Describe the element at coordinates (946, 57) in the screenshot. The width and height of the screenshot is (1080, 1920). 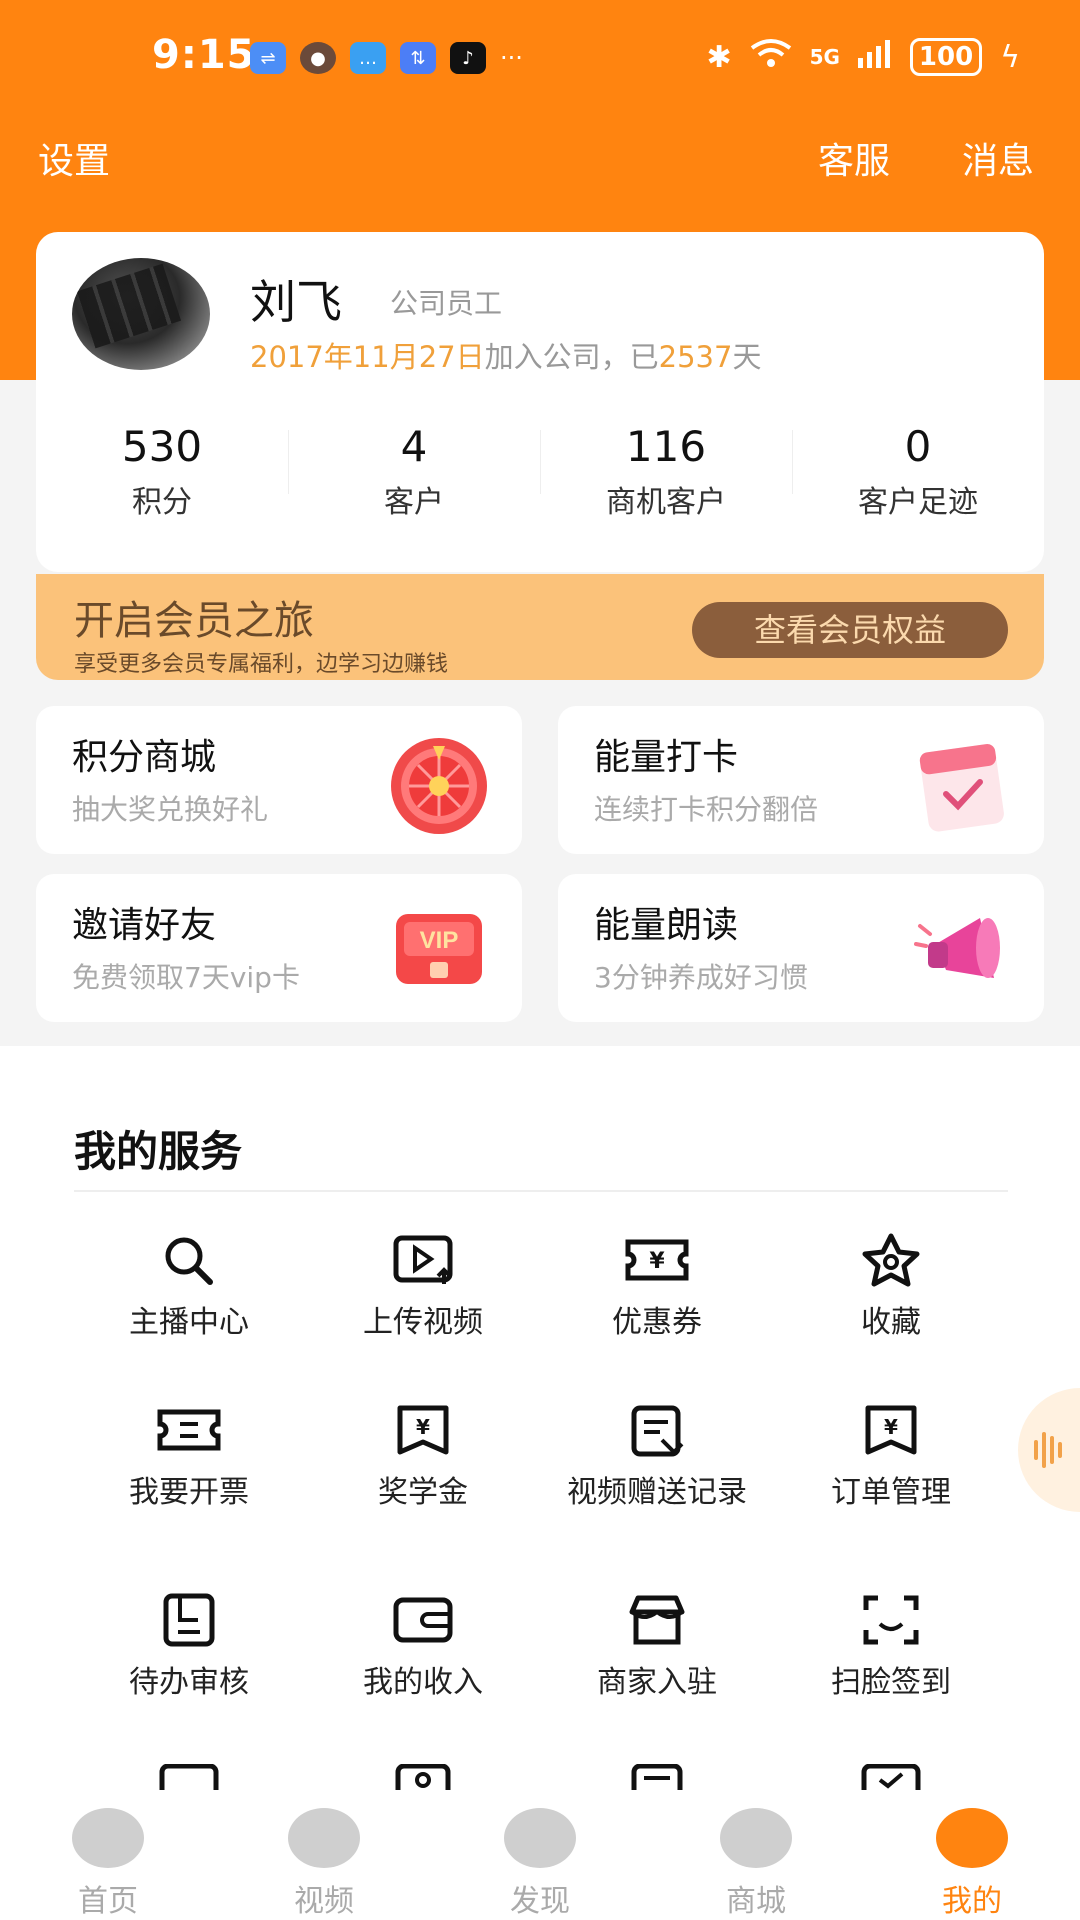
I see `battery-indicator: 100` at that location.